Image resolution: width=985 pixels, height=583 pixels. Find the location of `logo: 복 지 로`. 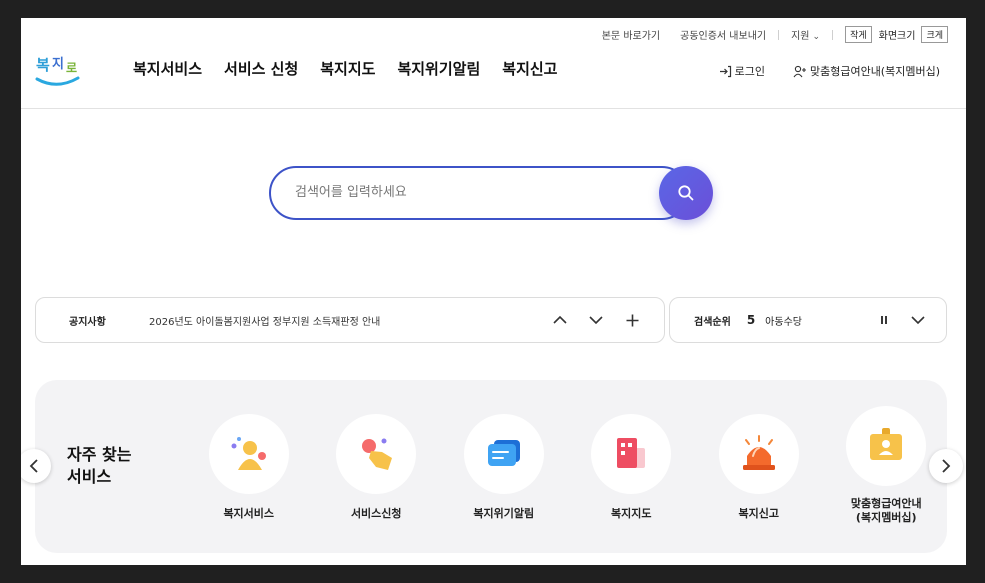

logo: 복 지 로 is located at coordinates (57, 69).